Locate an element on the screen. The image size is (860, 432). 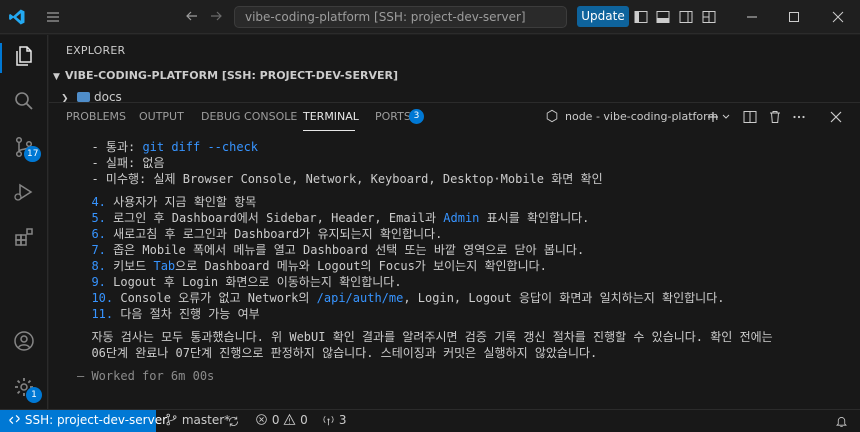
remote-indicator: SSH: project-dev-server is located at coordinates (83, 421).